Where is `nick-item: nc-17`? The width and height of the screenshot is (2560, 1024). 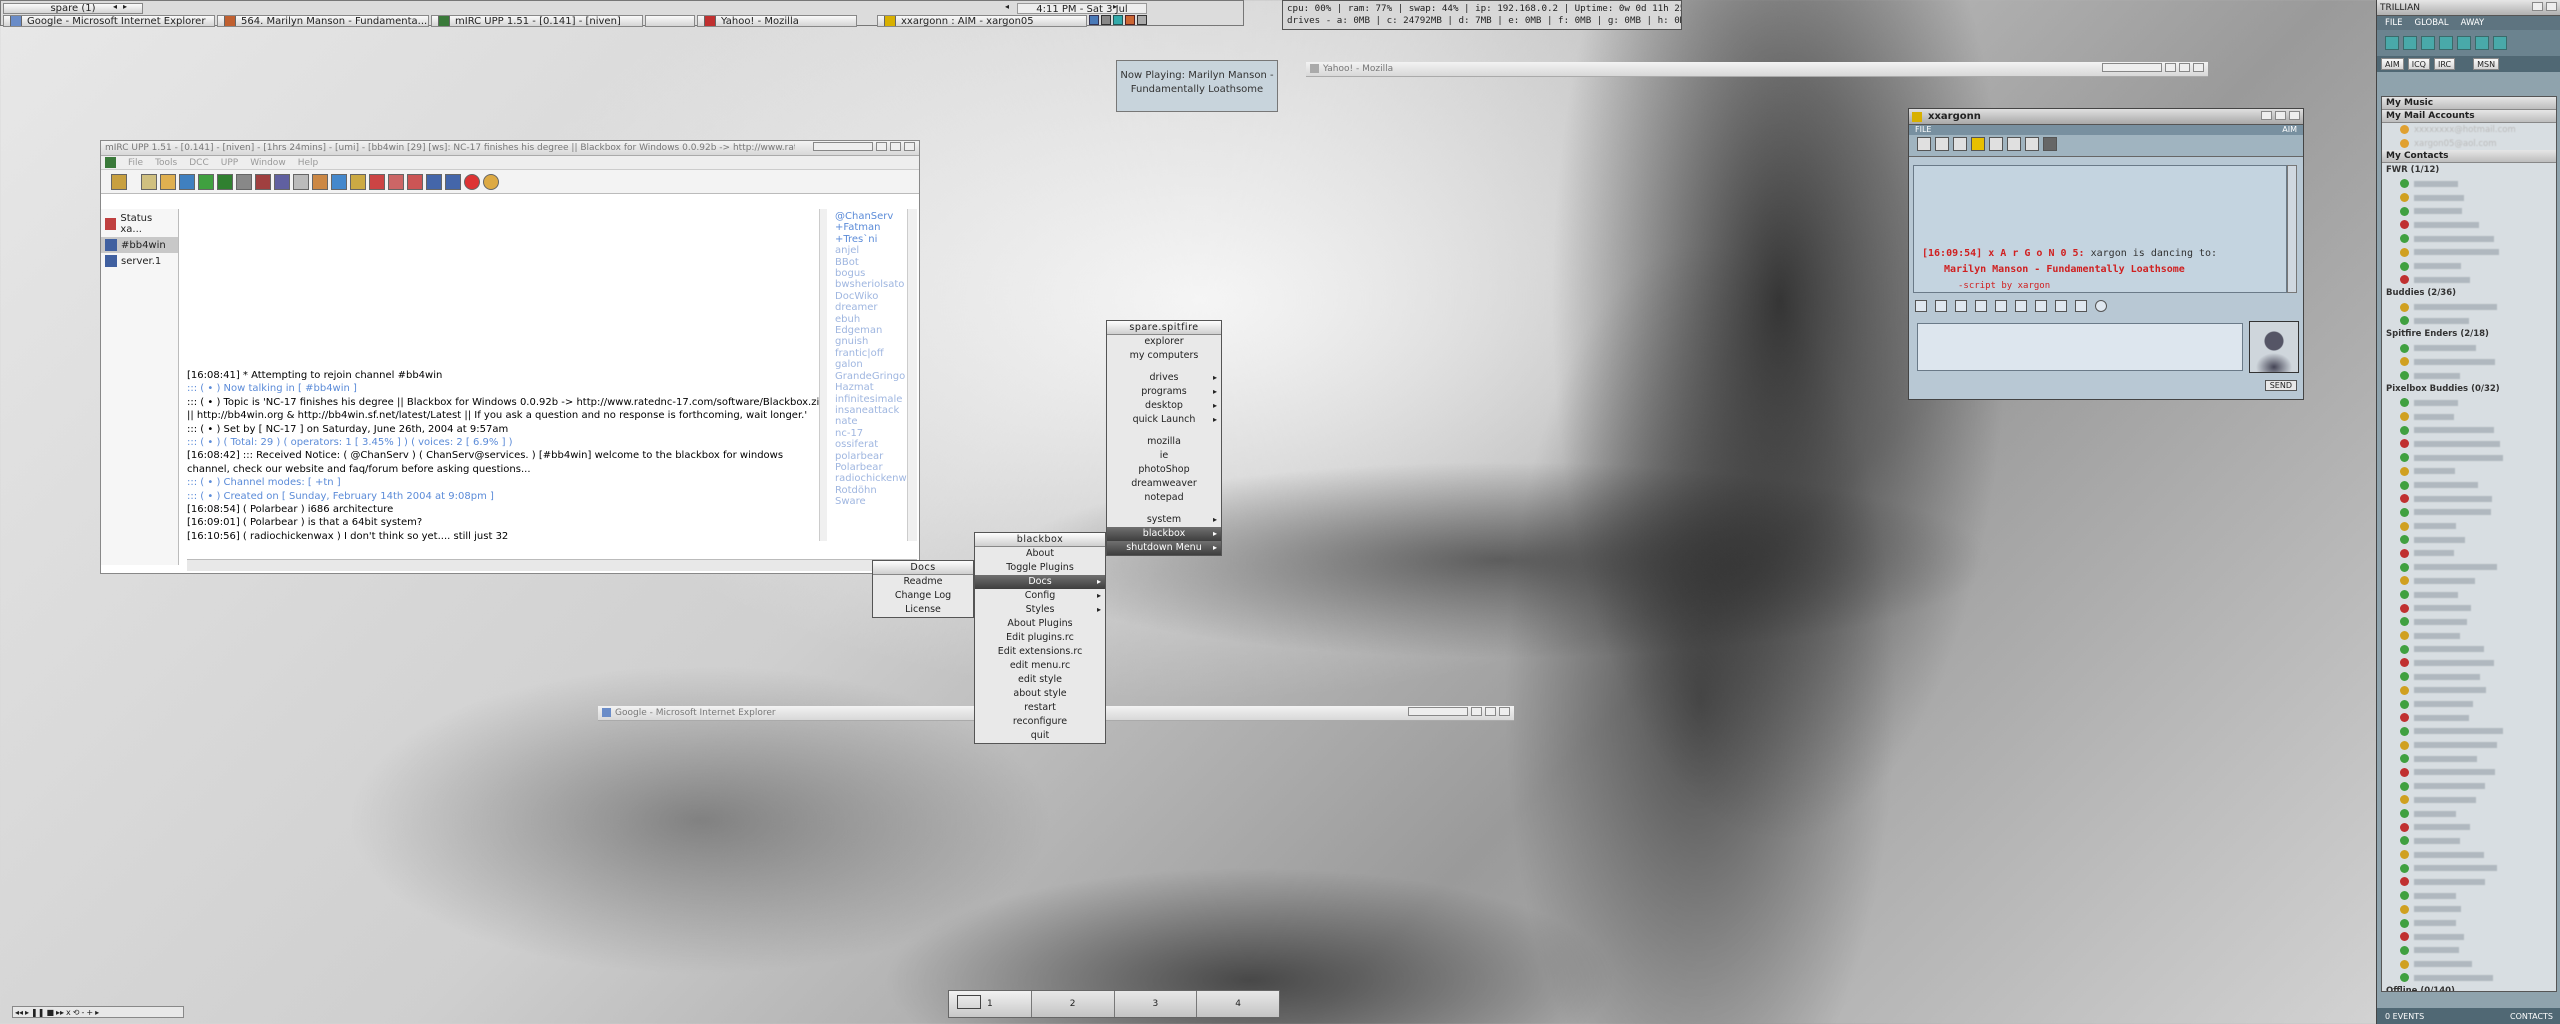
nick-item: nc-17 is located at coordinates (869, 433).